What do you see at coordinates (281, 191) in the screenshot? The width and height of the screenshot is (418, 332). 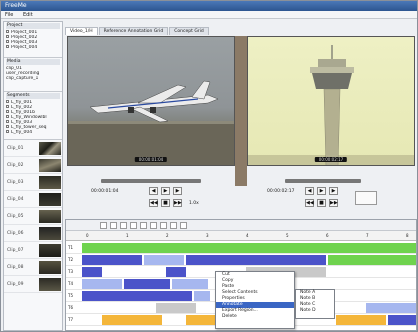 I see `timecode-right: 00:00:02:17` at bounding box center [281, 191].